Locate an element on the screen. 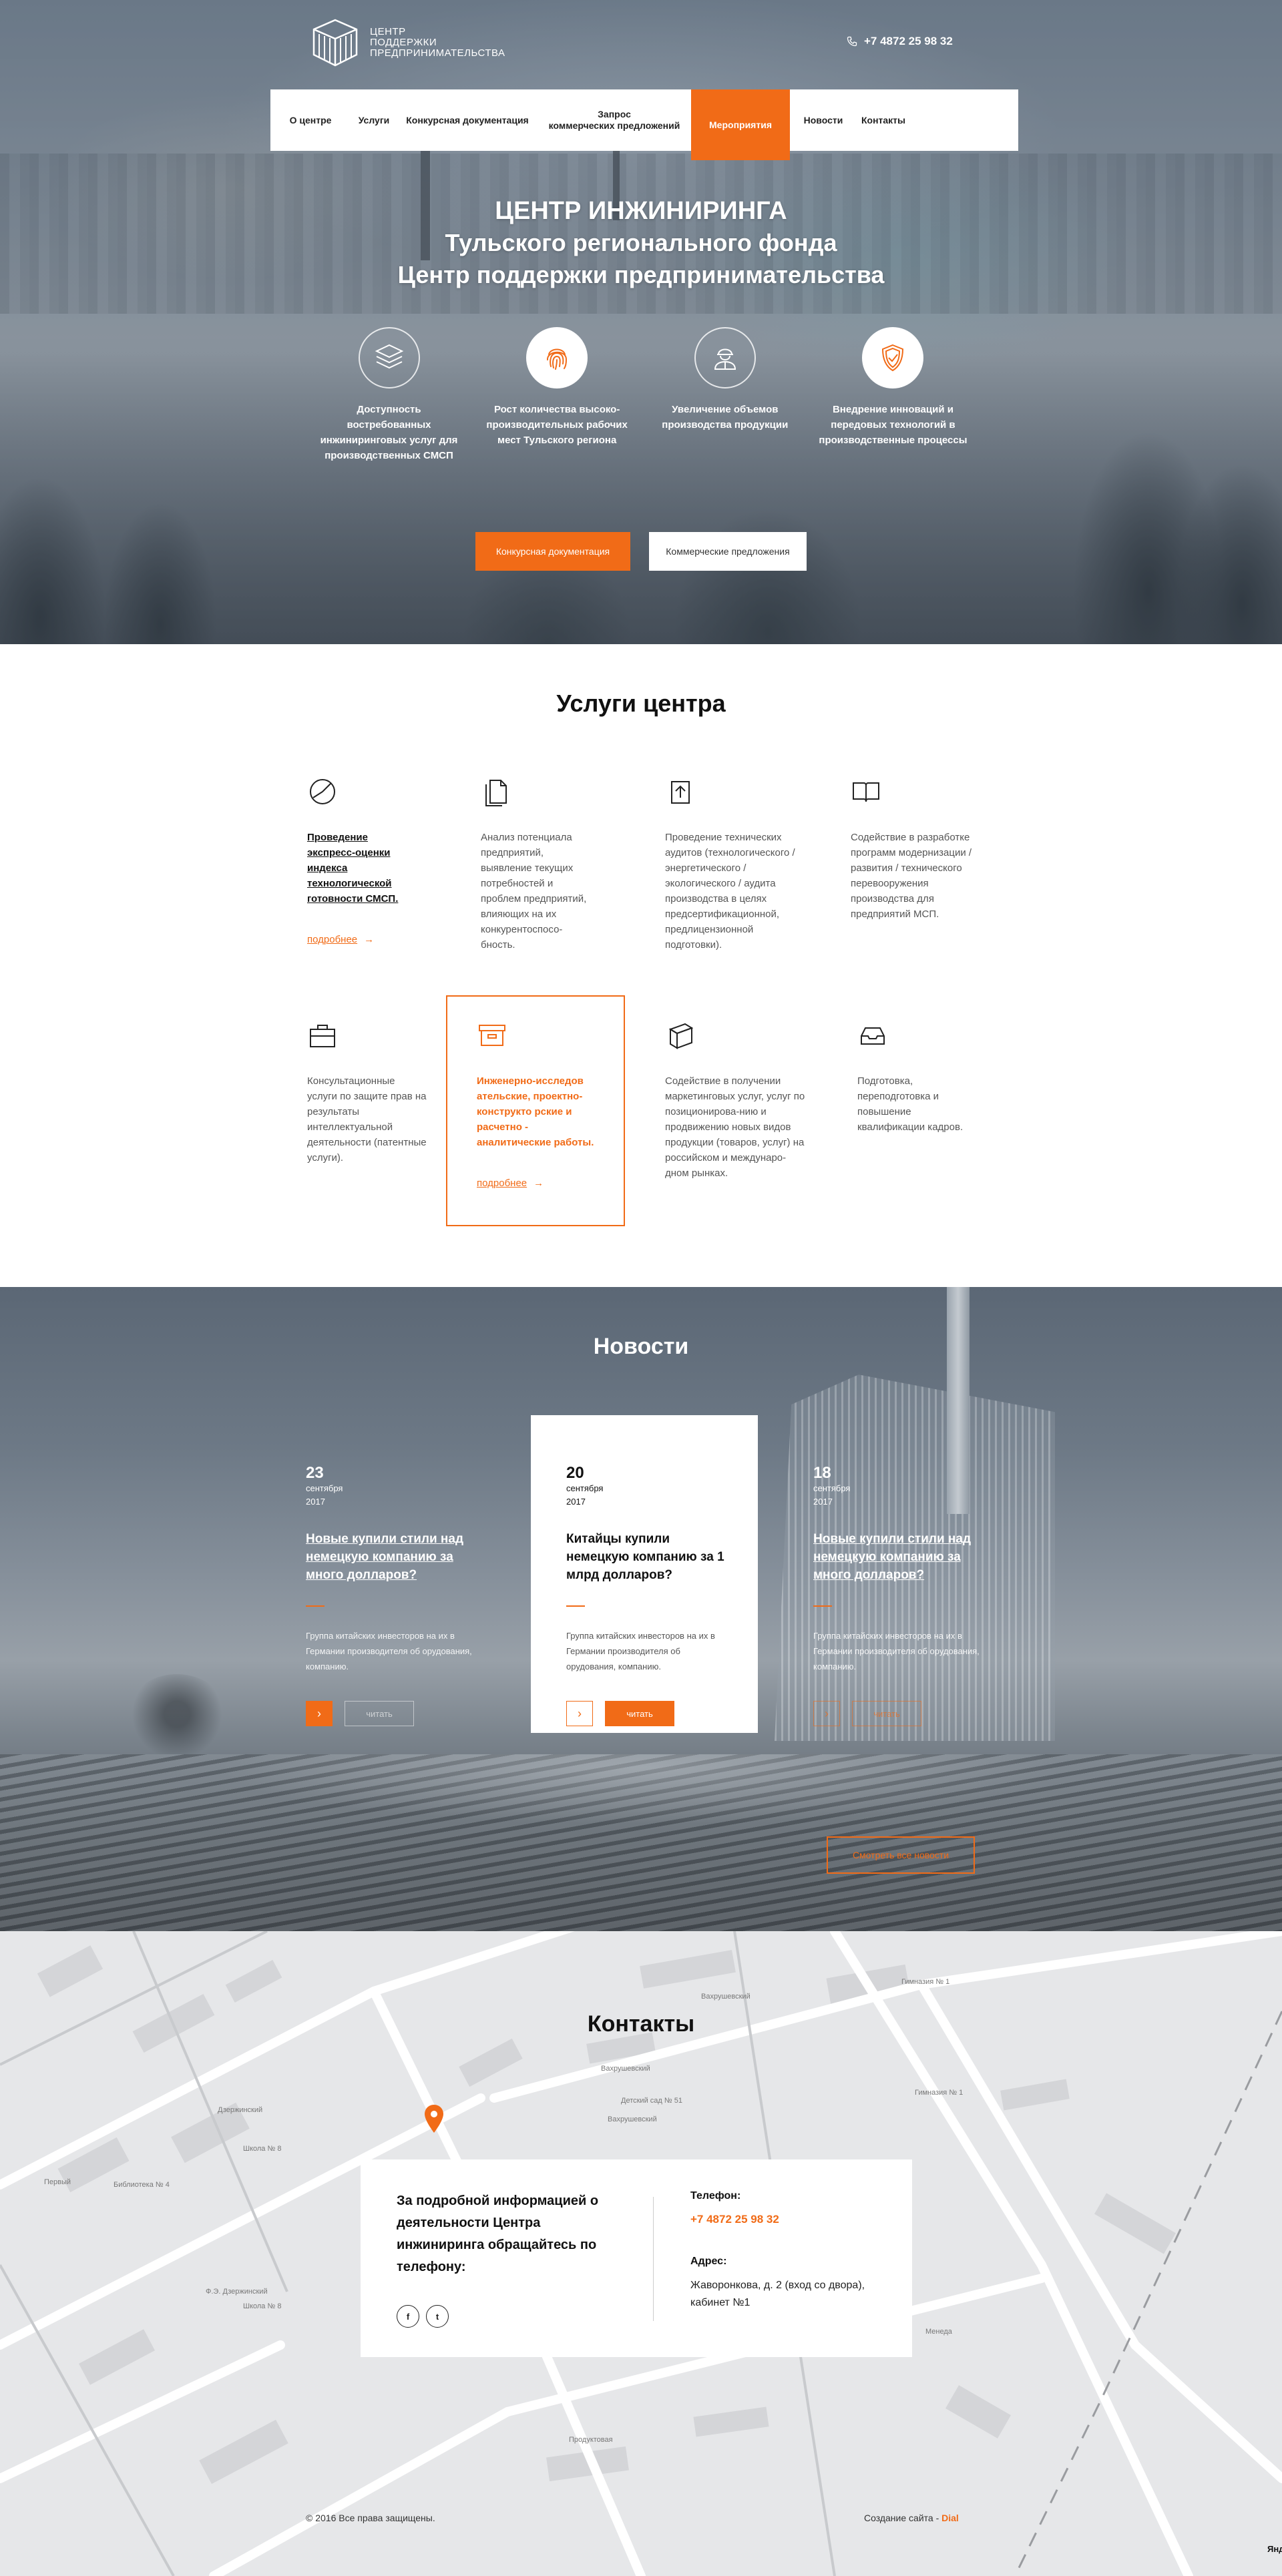  box-icon is located at coordinates (681, 1036).